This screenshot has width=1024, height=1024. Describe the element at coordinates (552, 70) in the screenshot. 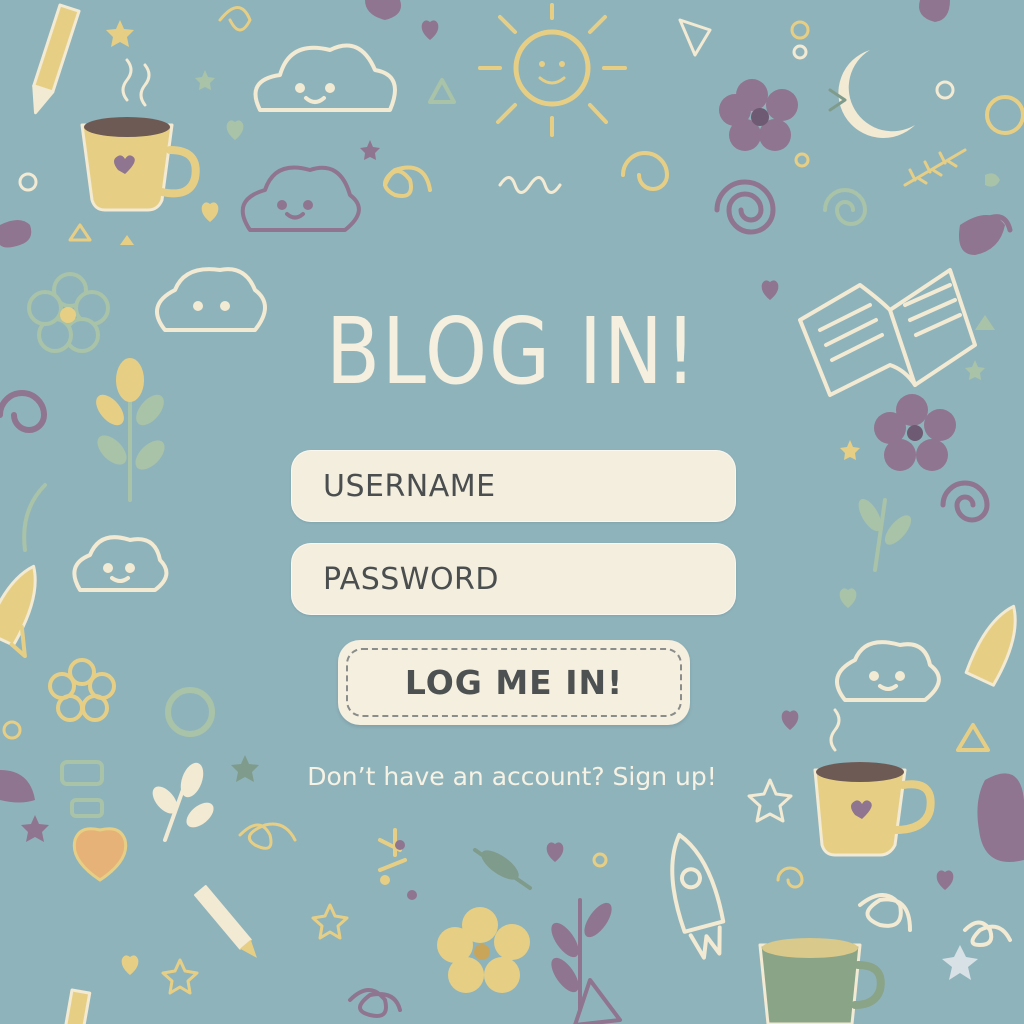

I see `sun-icon` at that location.